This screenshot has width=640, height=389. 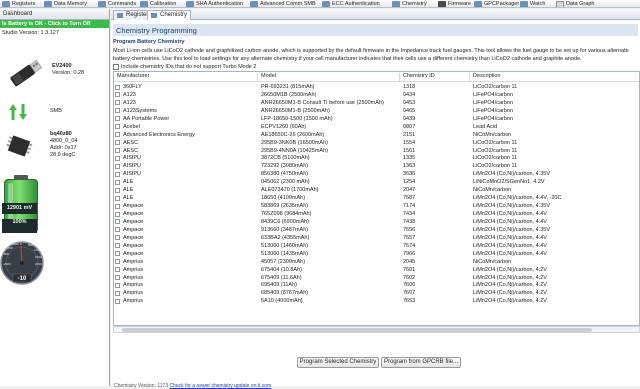 What do you see at coordinates (376, 127) in the screenshot?
I see `table-row: Acebel ECPV1260 (60Ah) 0807 Lead Acid` at bounding box center [376, 127].